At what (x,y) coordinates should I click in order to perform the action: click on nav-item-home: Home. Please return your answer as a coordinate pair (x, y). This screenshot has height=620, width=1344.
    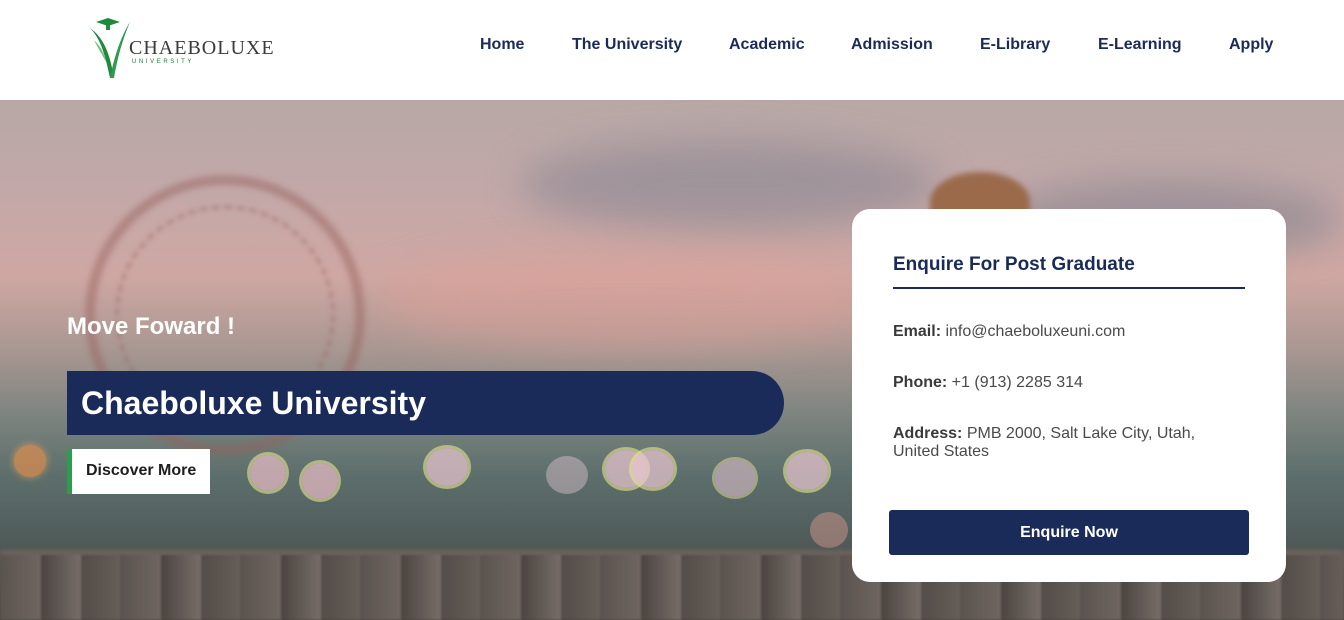
    Looking at the image, I should click on (502, 45).